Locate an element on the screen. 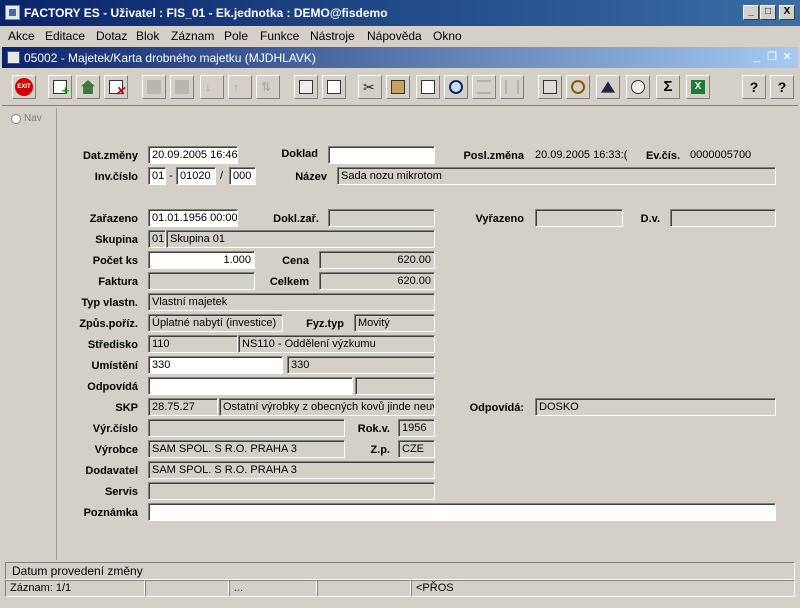 This screenshot has height=608, width=800. menu-blok: Blok is located at coordinates (147, 36).